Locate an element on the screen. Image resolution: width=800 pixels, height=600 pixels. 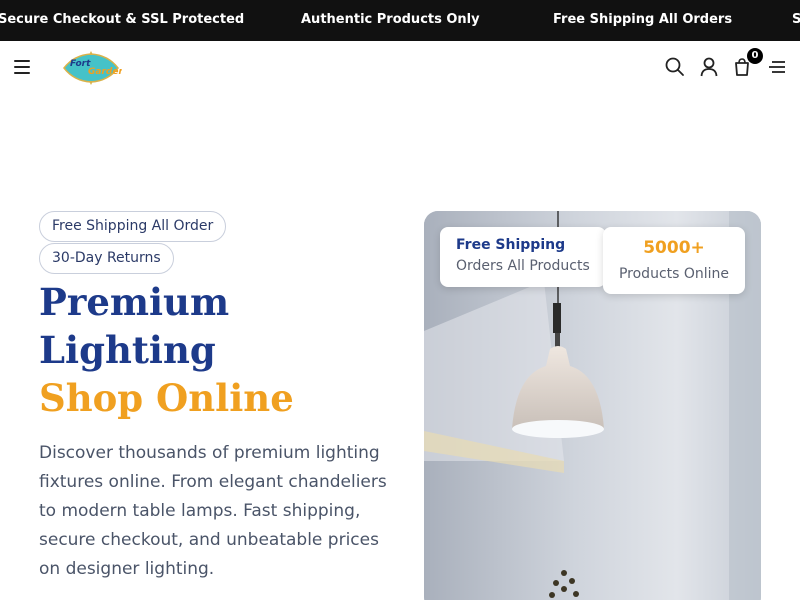
announcement-item: Secure Checkout & SSL Protected is located at coordinates (122, 19).